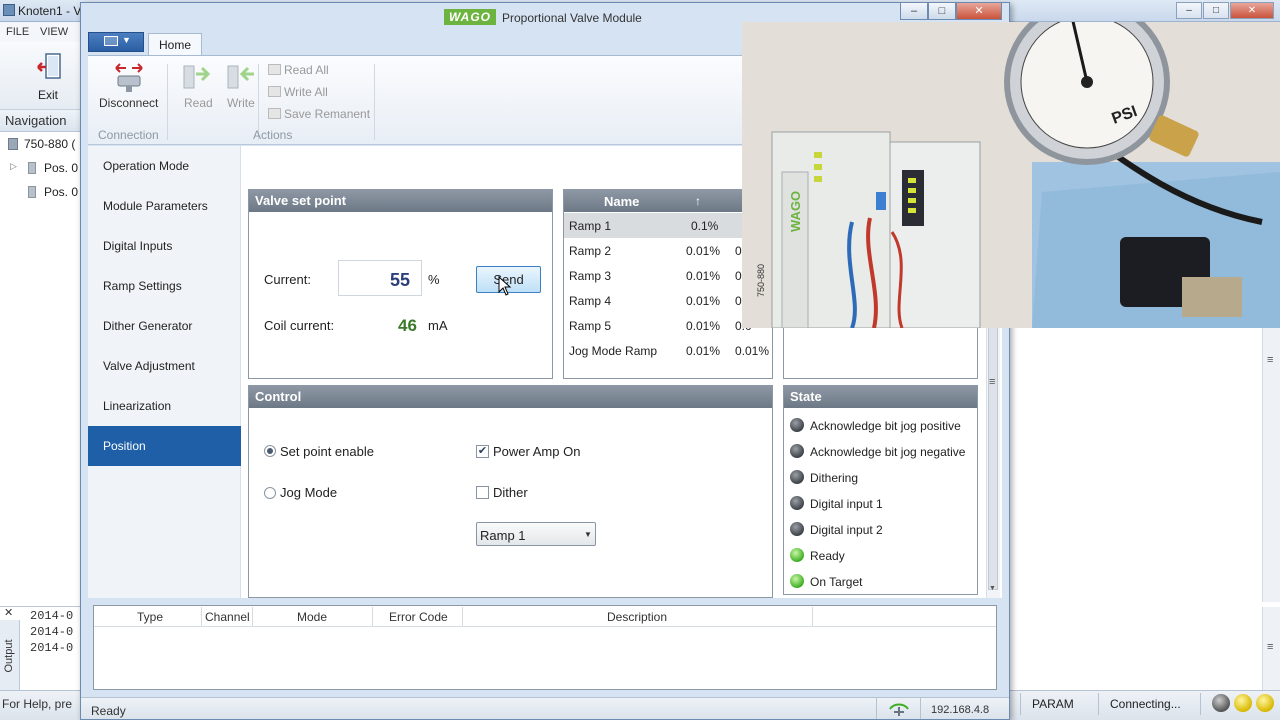 This screenshot has width=1280, height=720. Describe the element at coordinates (590, 276) in the screenshot. I see `ramp-name: Ramp 3` at that location.